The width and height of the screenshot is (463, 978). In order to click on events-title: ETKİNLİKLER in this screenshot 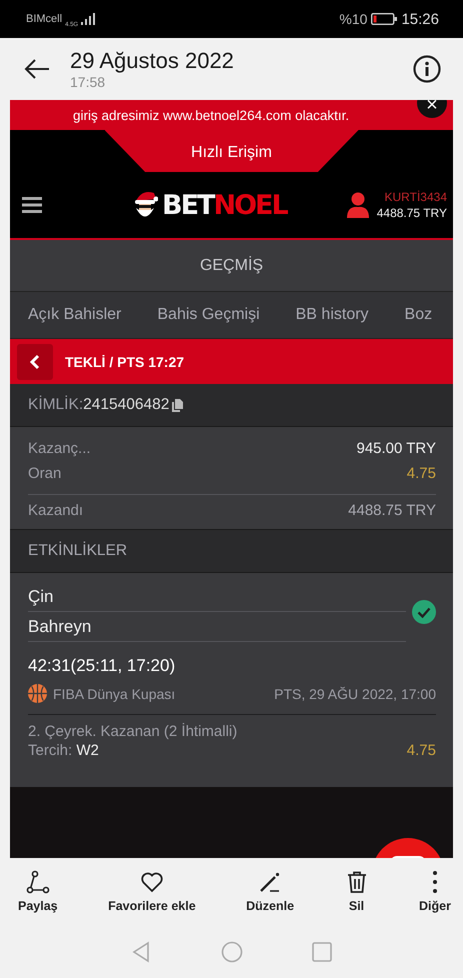, I will do `click(231, 551)`.